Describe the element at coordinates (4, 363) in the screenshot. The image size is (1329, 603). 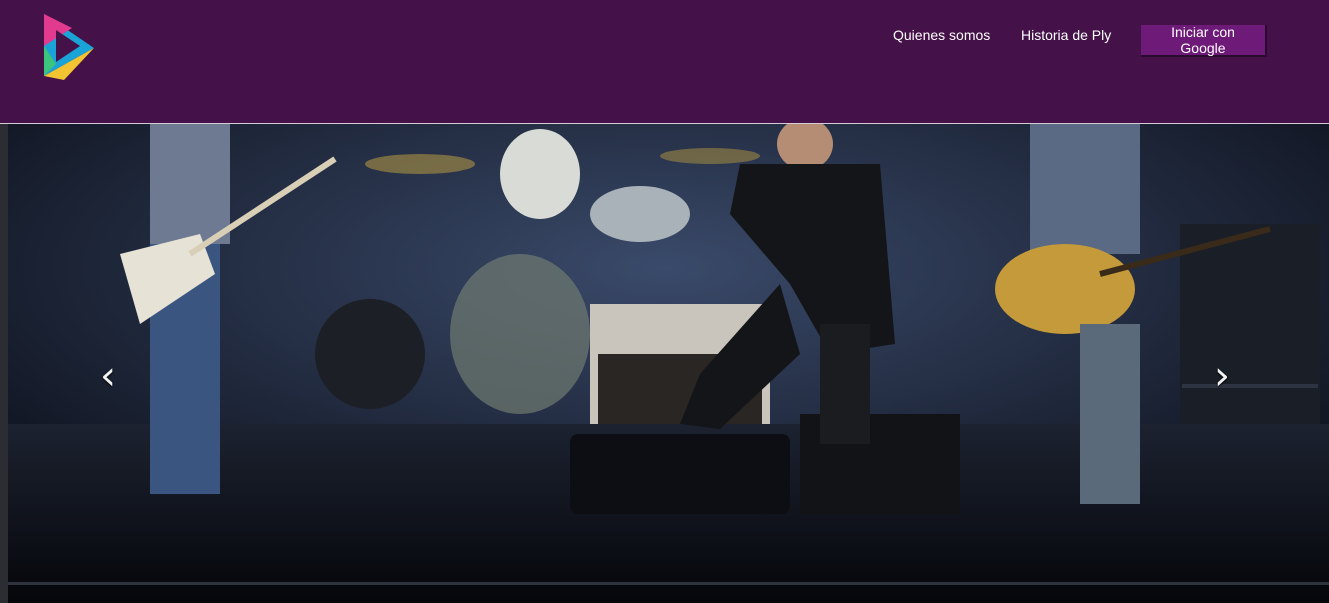
I see `carousel-left-edge` at that location.